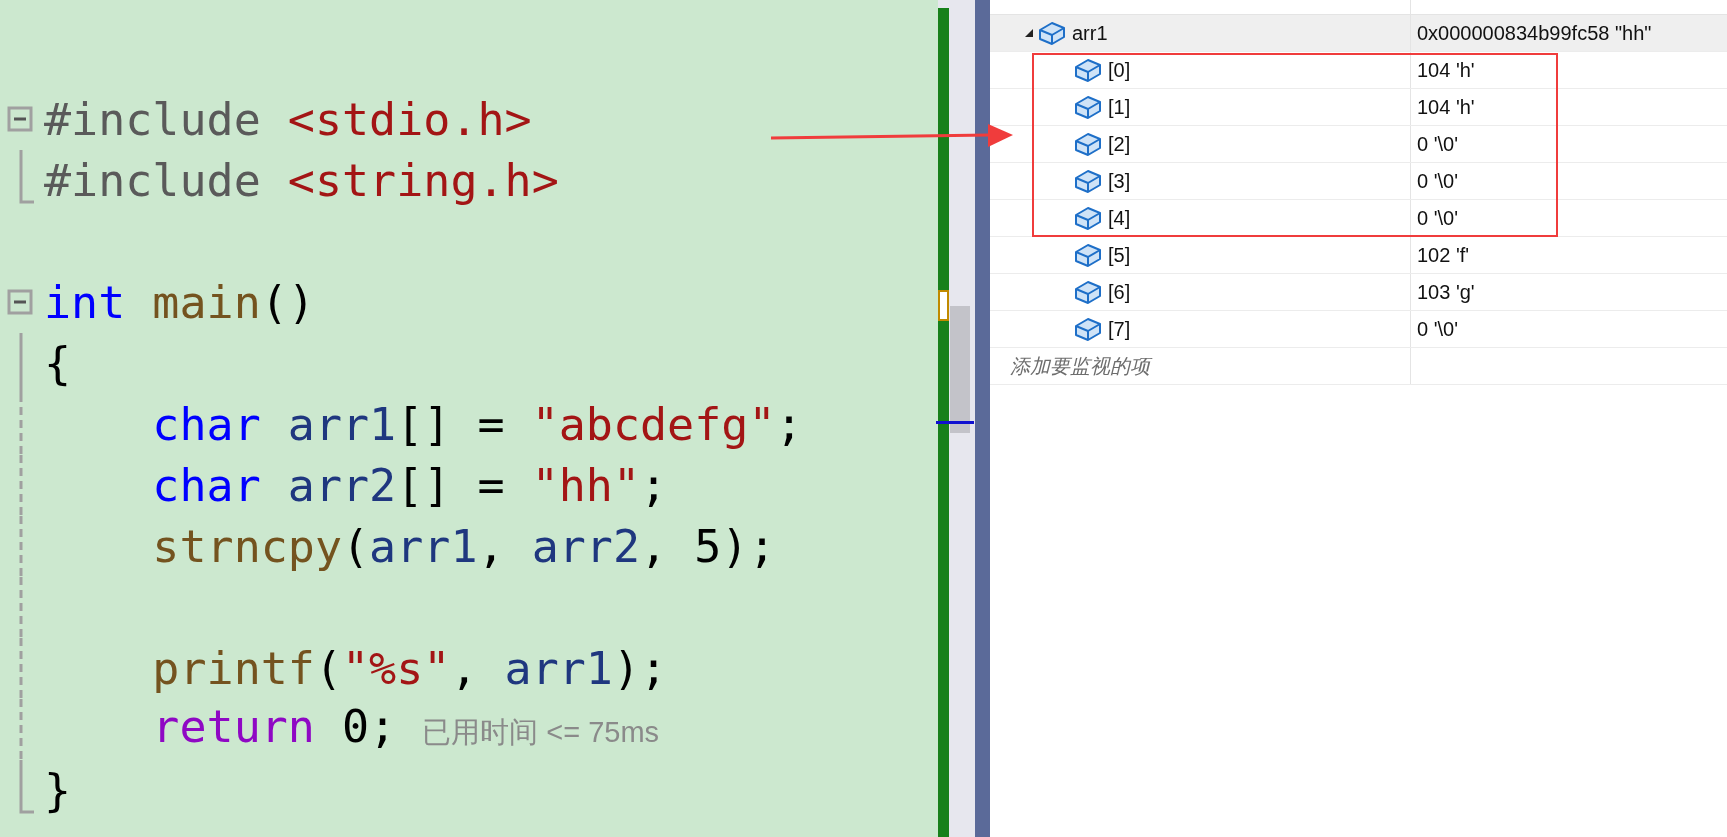 The image size is (1727, 837). What do you see at coordinates (1119, 292) in the screenshot?
I see `variable-name: [6]` at bounding box center [1119, 292].